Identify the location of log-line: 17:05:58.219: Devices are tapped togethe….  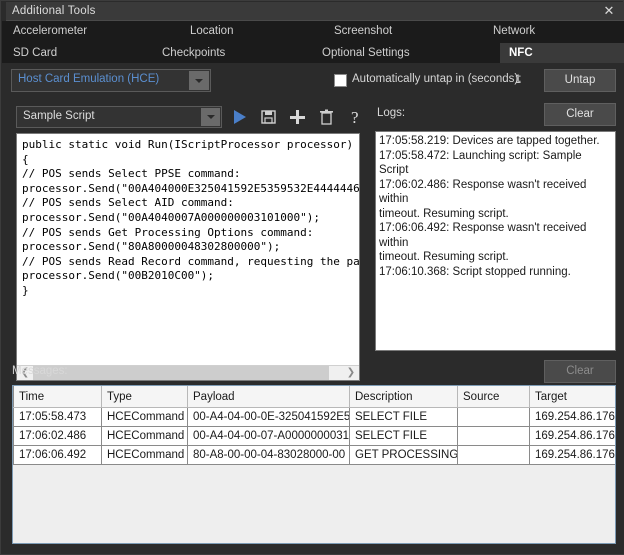
(489, 141).